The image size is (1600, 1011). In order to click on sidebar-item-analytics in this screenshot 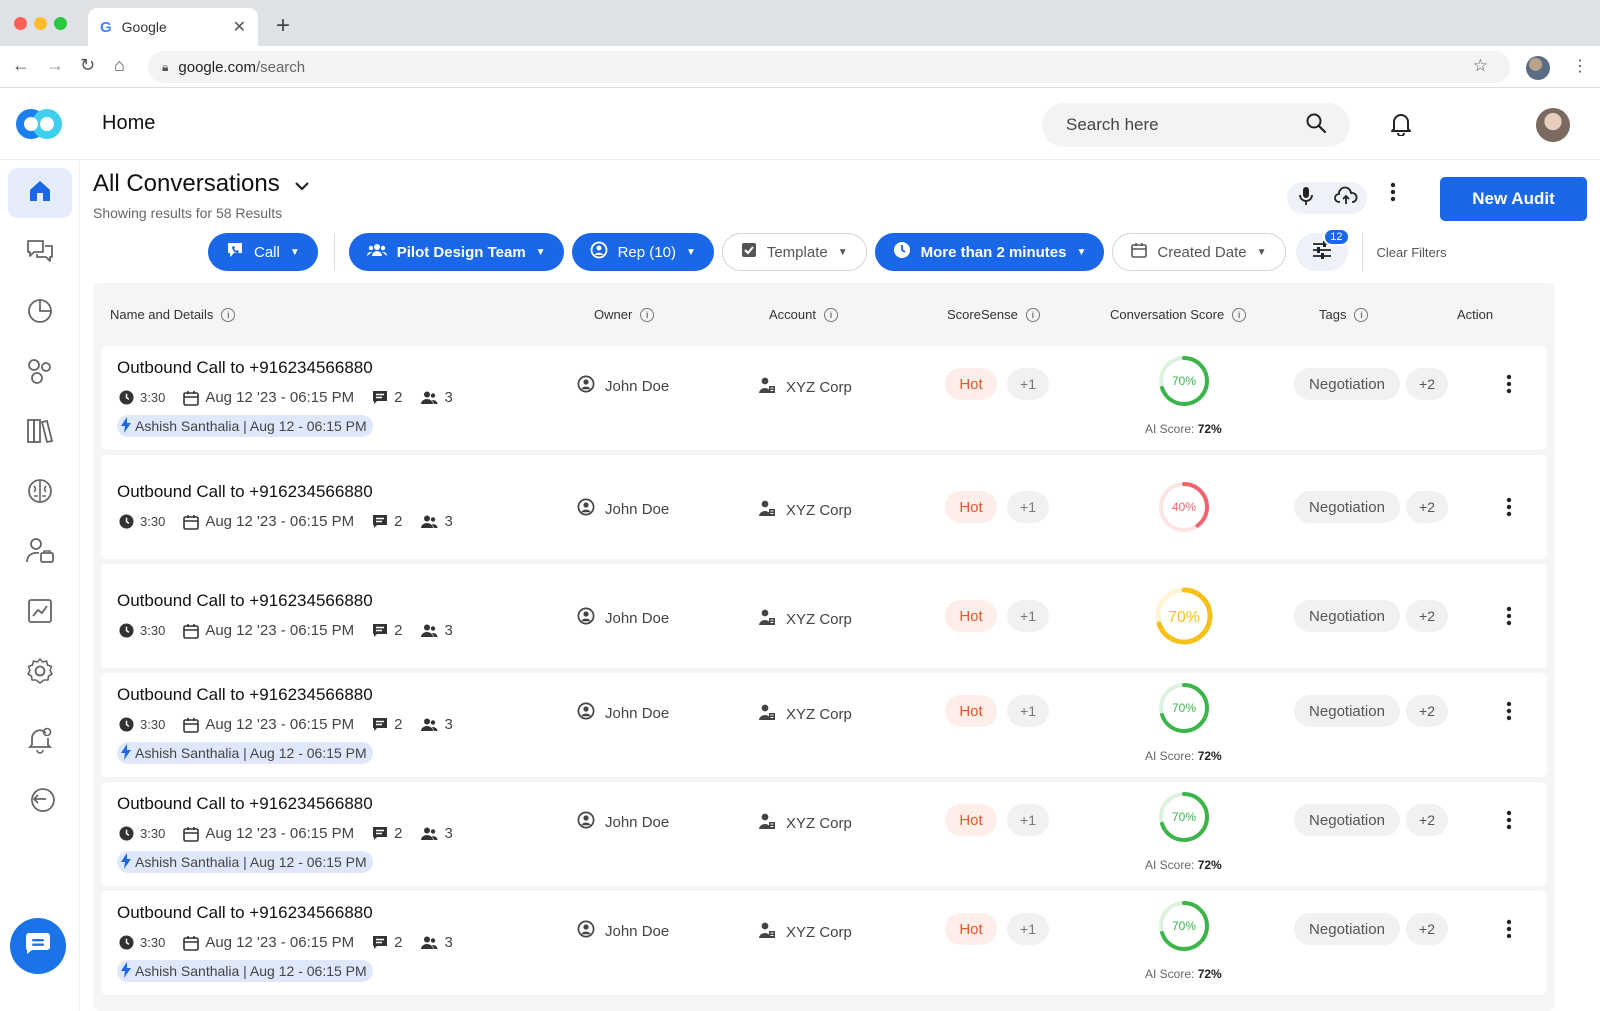, I will do `click(40, 313)`.